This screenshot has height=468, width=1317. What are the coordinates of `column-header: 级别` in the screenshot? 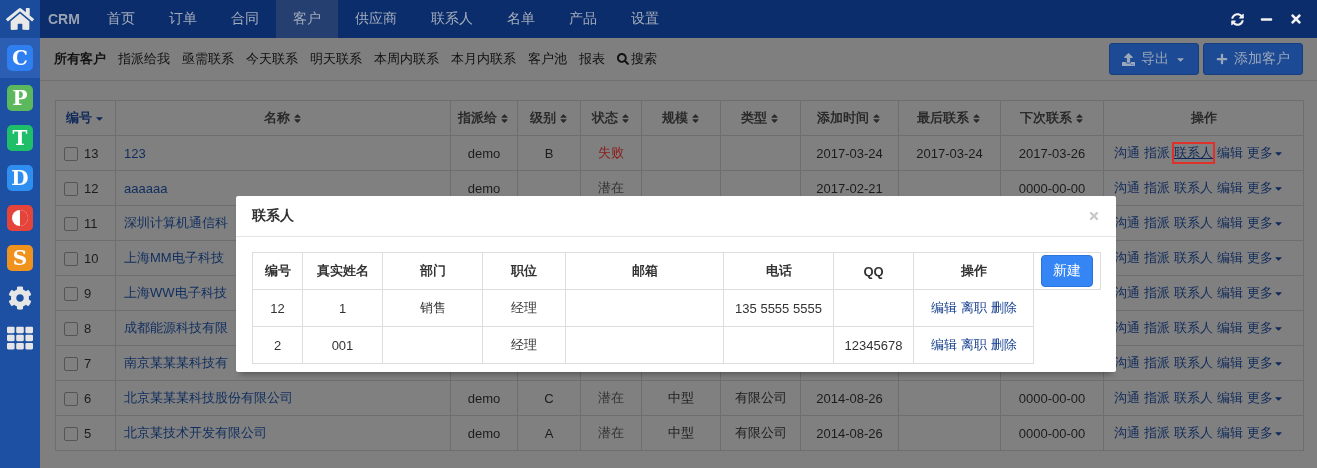 It's located at (549, 118).